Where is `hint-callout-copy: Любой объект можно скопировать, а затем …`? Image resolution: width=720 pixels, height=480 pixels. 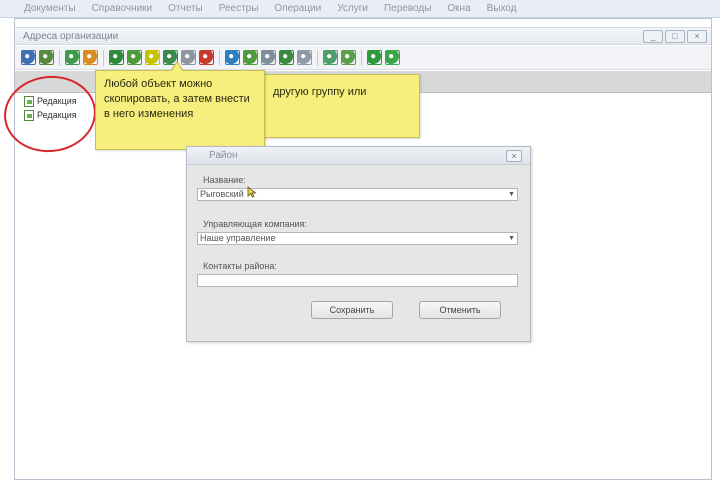
hint-callout-copy: Любой объект можно скопировать, а затем … is located at coordinates (180, 105).